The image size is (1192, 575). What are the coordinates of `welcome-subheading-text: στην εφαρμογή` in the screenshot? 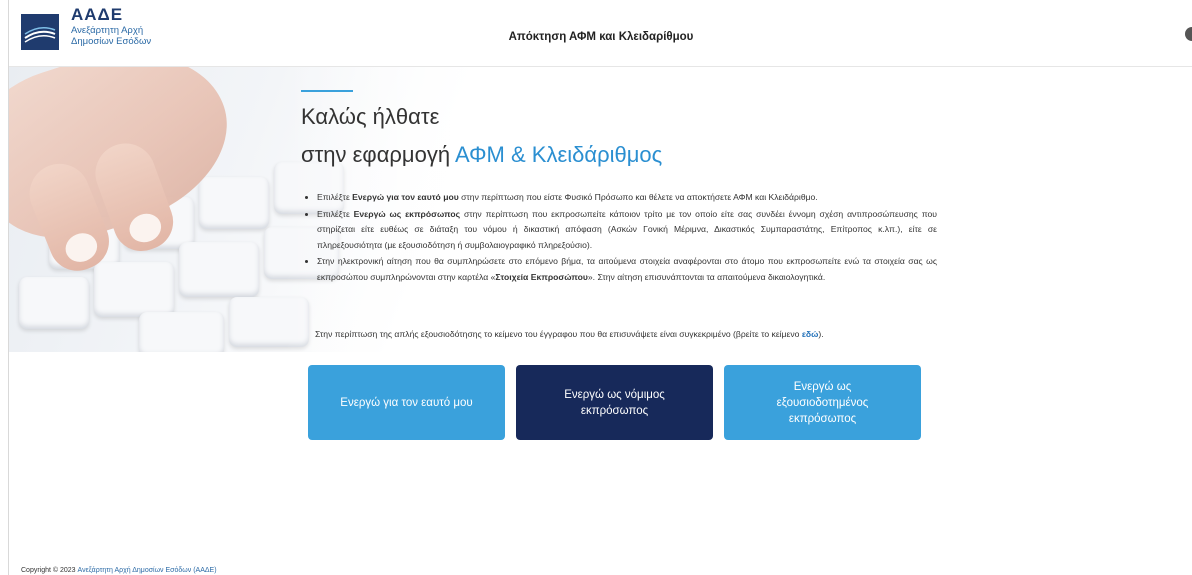 It's located at (378, 154).